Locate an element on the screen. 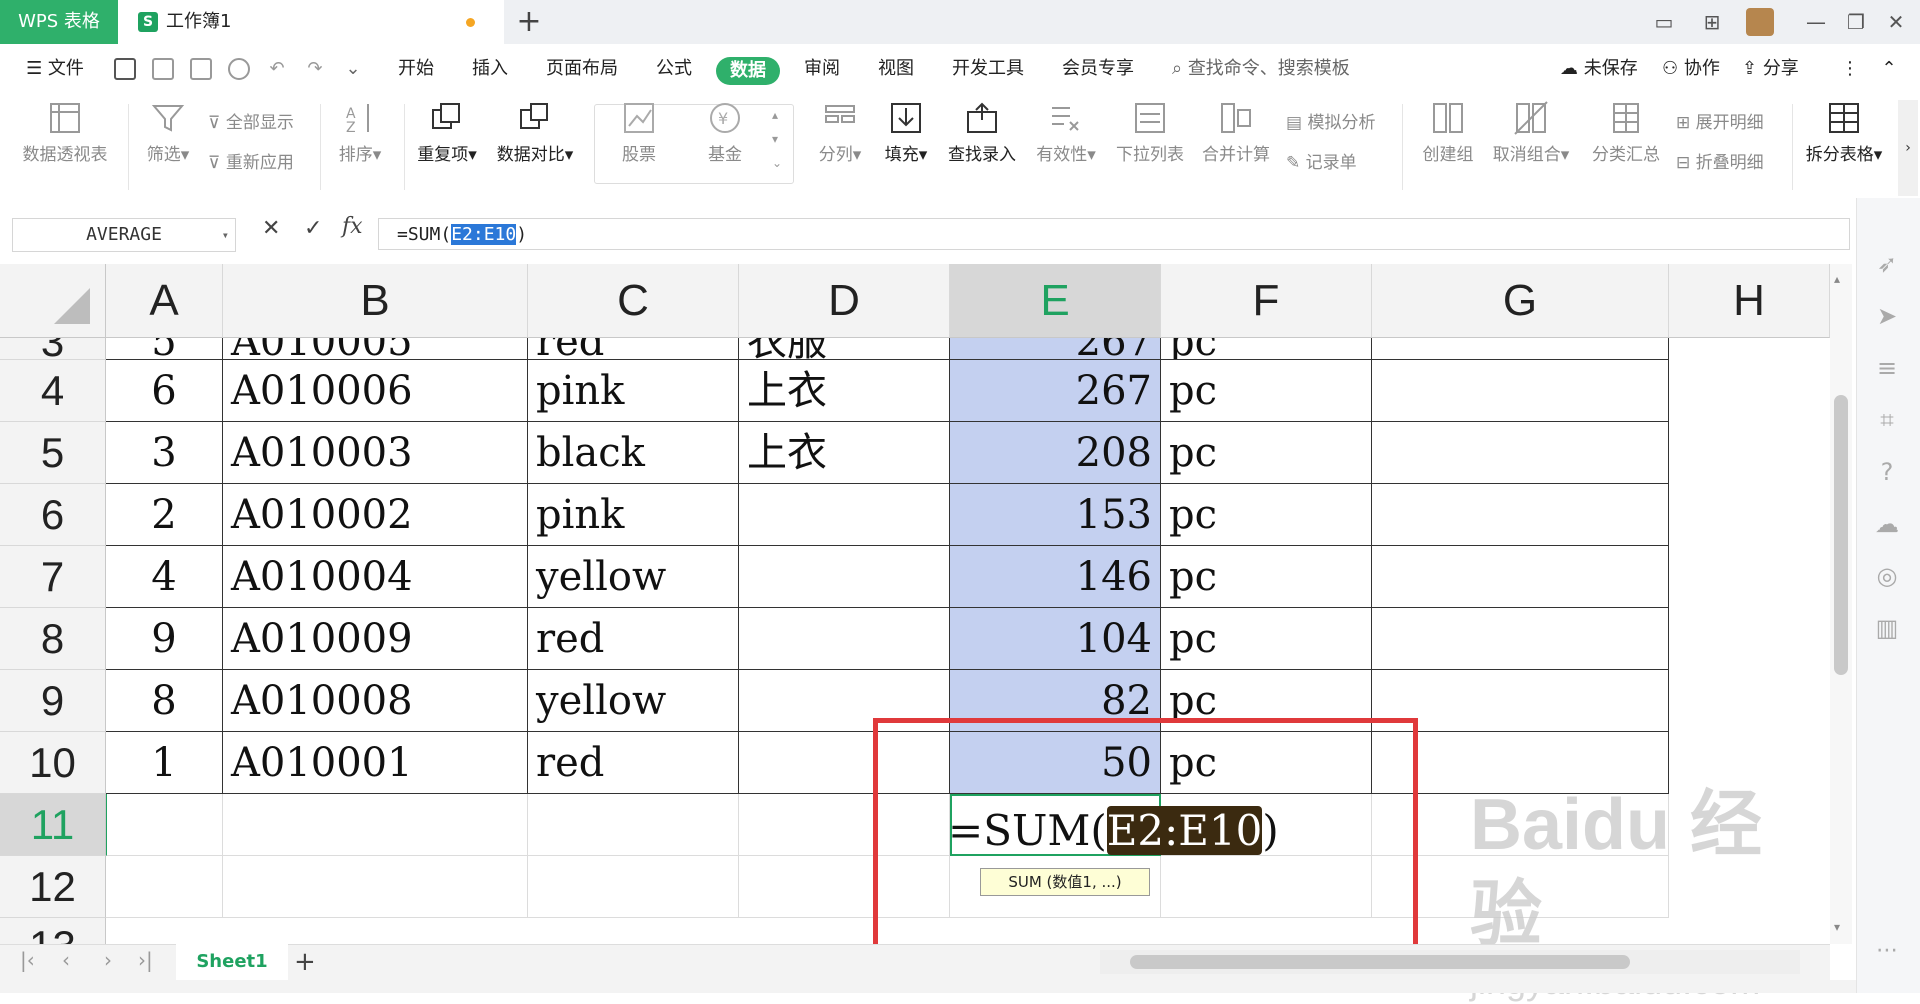 This screenshot has width=1920, height=1004. help-icon: ? is located at coordinates (1887, 473).